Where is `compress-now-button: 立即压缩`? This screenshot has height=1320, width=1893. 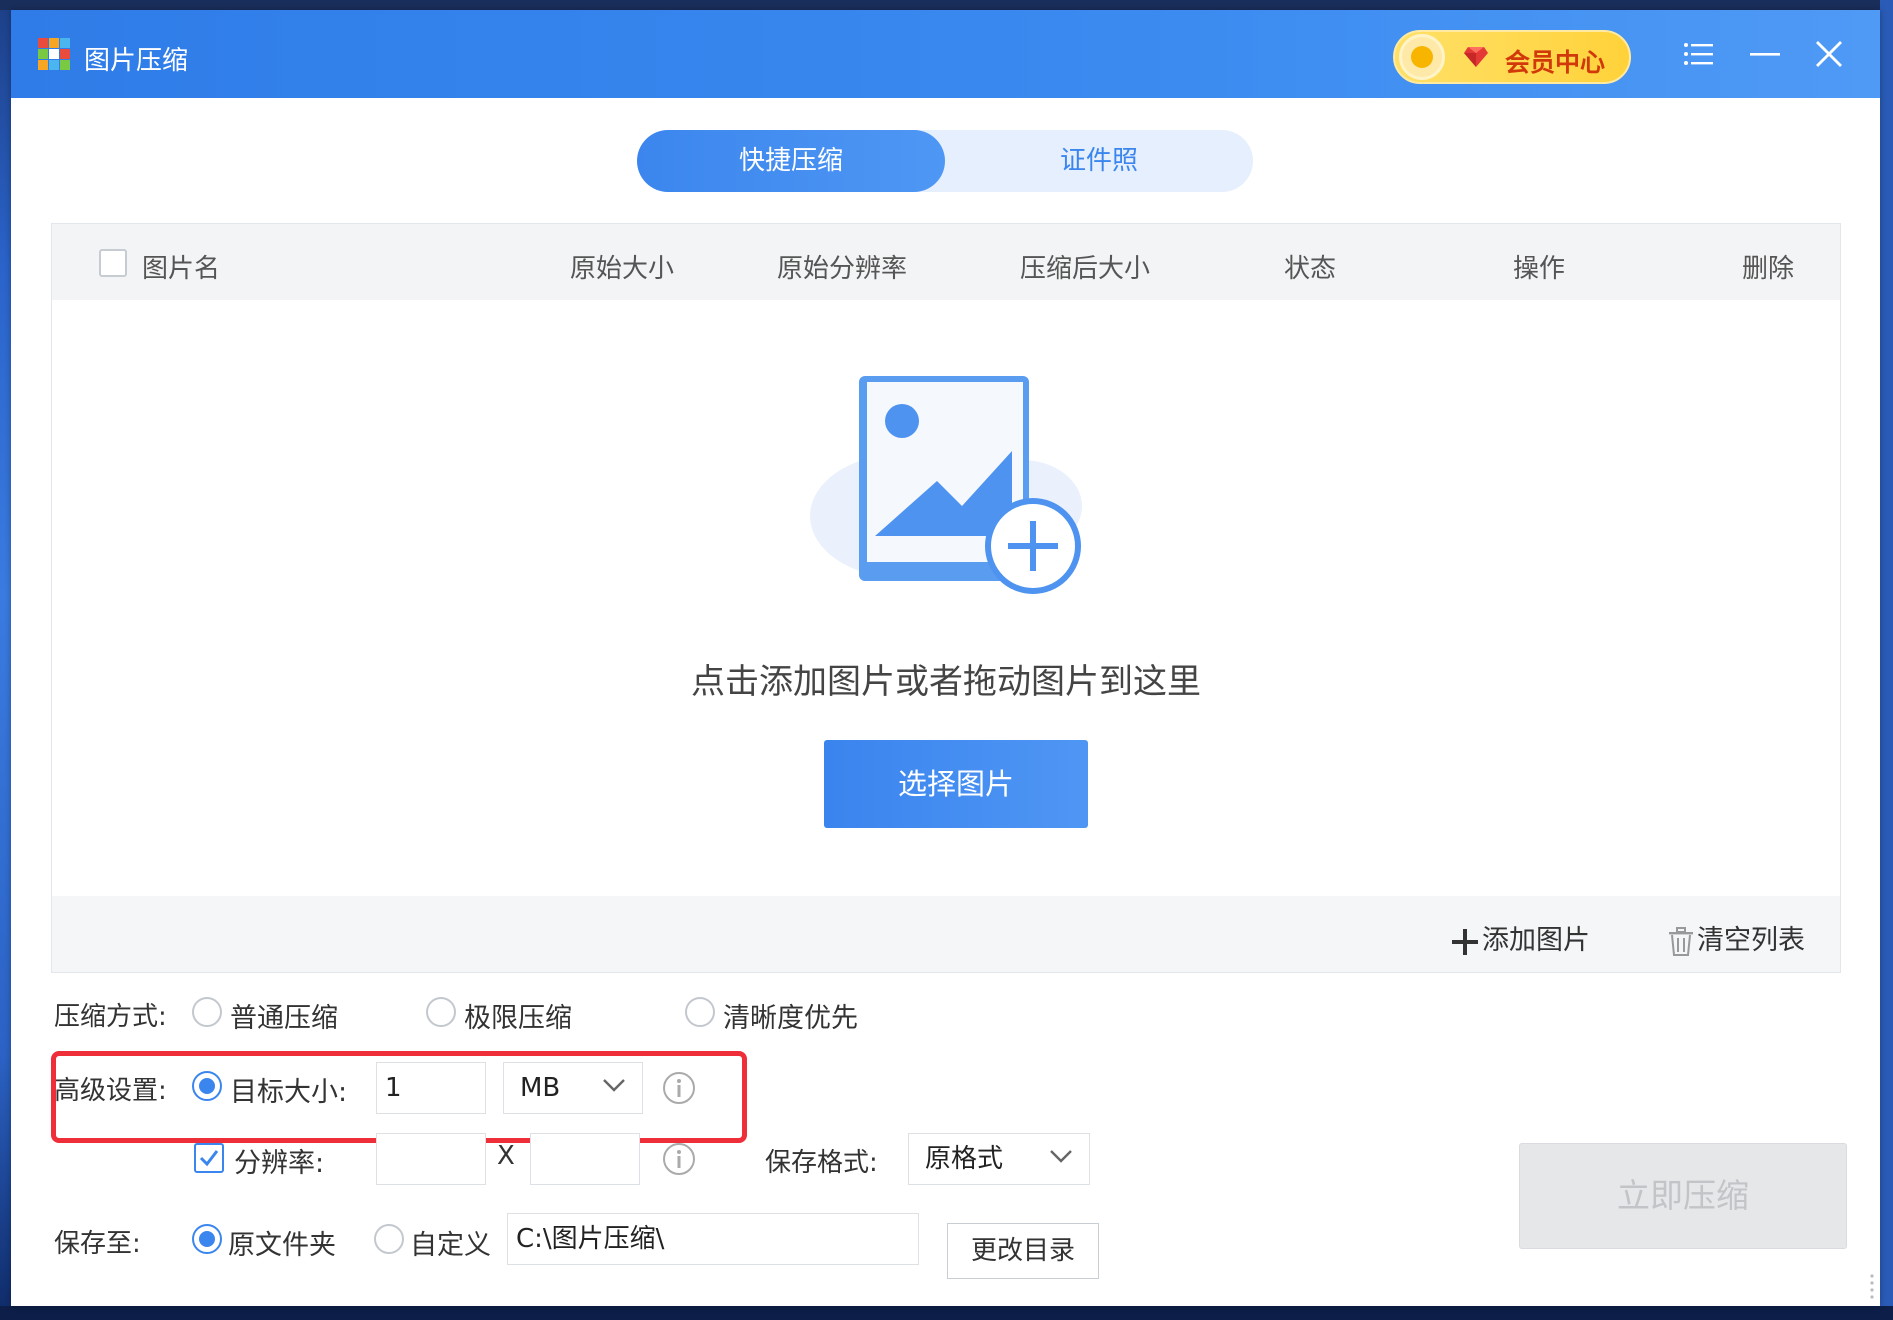
compress-now-button: 立即压缩 is located at coordinates (1683, 1196).